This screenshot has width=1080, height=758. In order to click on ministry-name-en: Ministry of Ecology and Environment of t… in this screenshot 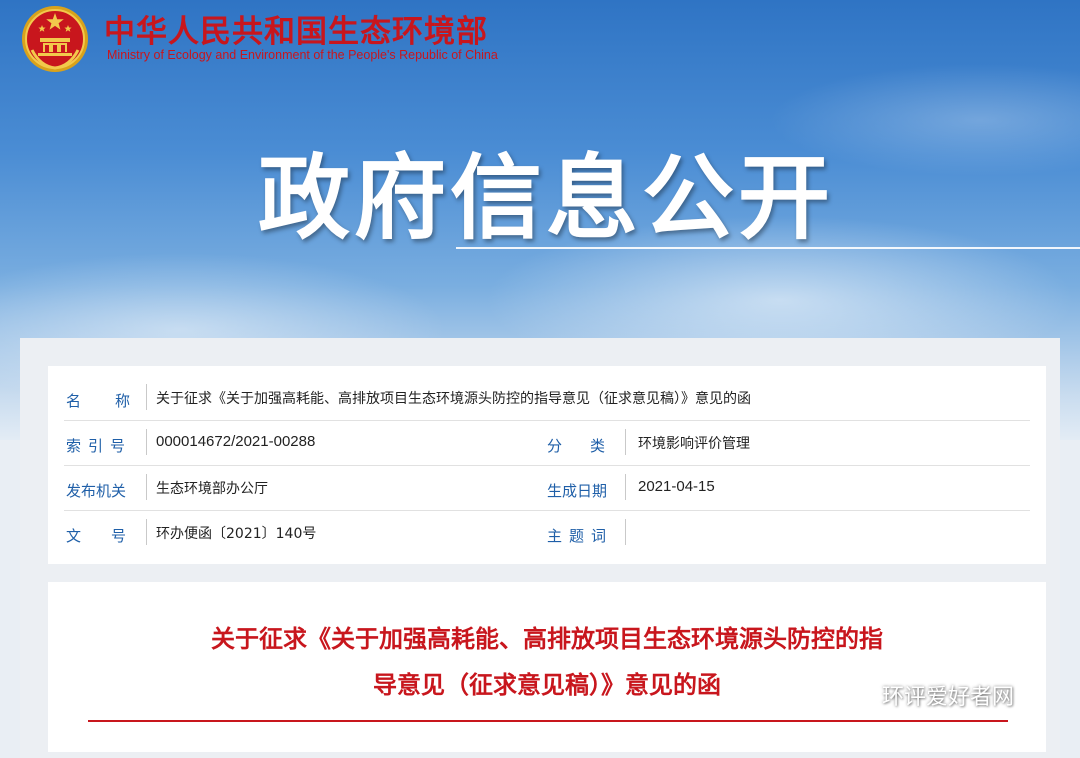, I will do `click(302, 55)`.